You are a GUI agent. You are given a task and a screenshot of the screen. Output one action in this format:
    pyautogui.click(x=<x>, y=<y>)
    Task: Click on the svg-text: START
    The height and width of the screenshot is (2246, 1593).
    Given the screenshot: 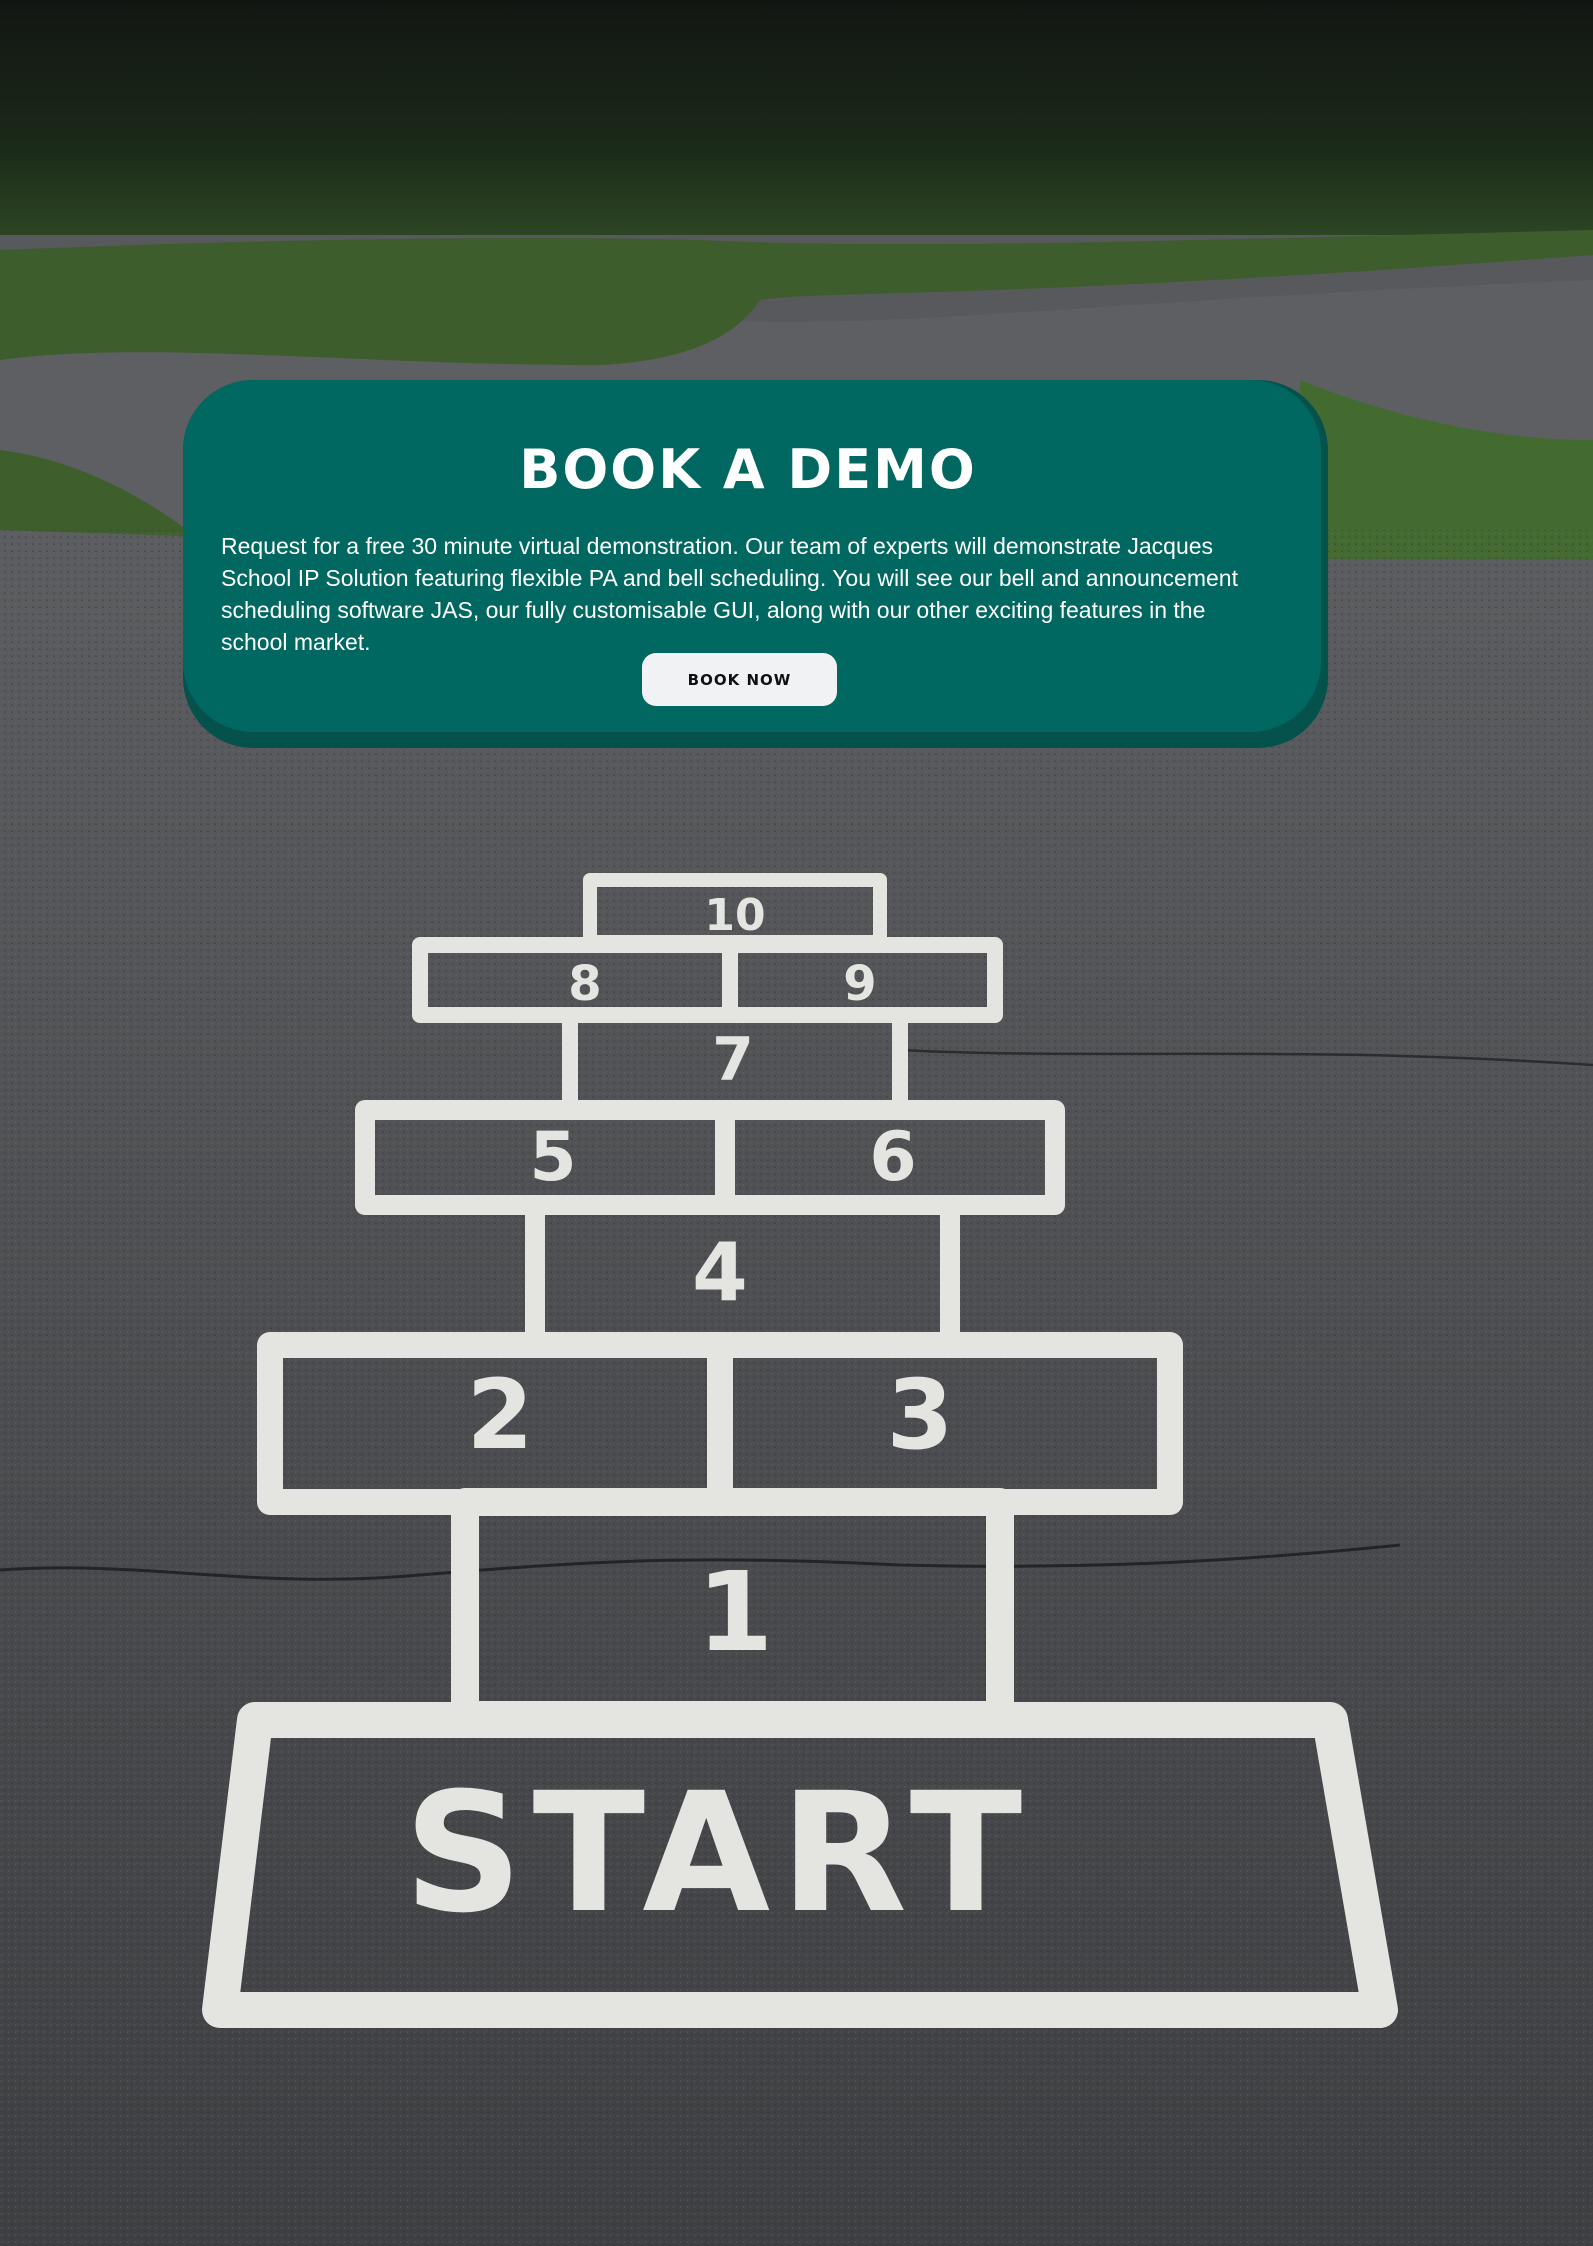 What is the action you would take?
    pyautogui.click(x=718, y=1853)
    